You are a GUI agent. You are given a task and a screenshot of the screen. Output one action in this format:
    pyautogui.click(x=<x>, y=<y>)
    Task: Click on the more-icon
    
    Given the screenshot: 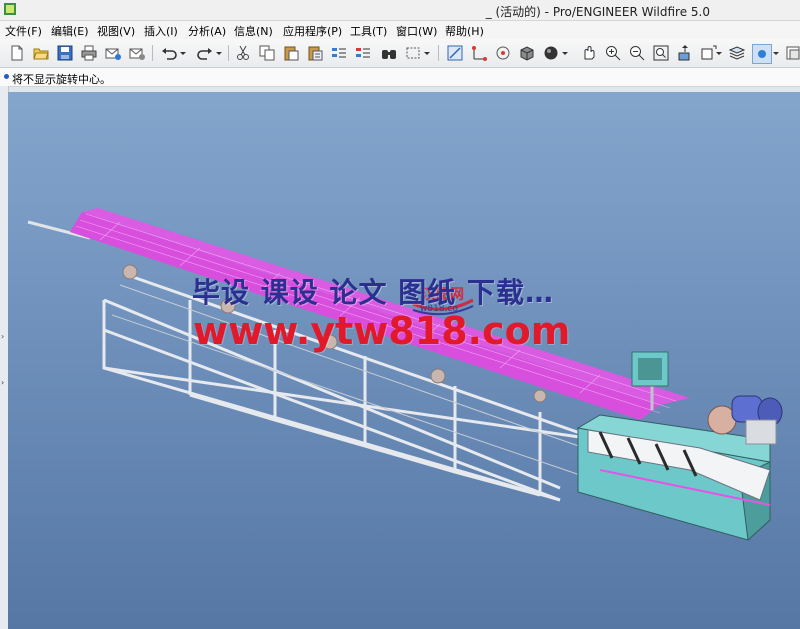 What is the action you would take?
    pyautogui.click(x=792, y=53)
    